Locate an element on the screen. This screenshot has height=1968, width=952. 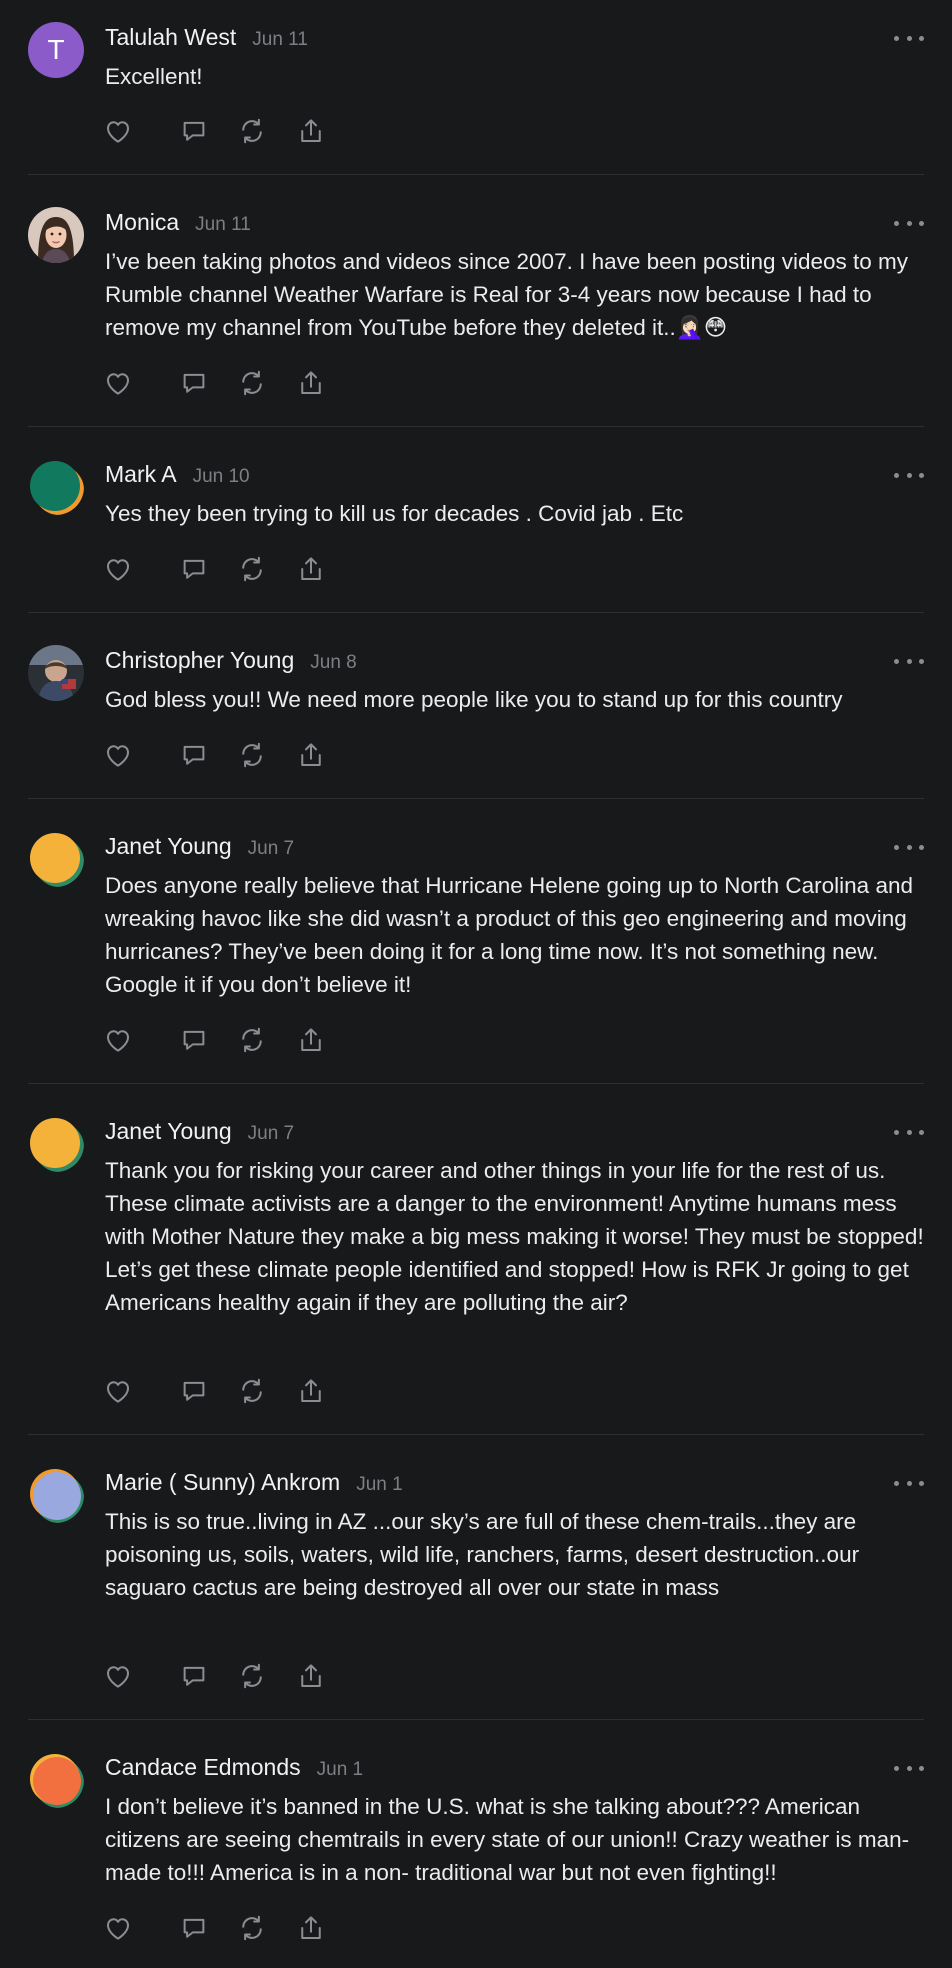
comment-header: Christopher Young Jun 8 is located at coordinates (231, 660).